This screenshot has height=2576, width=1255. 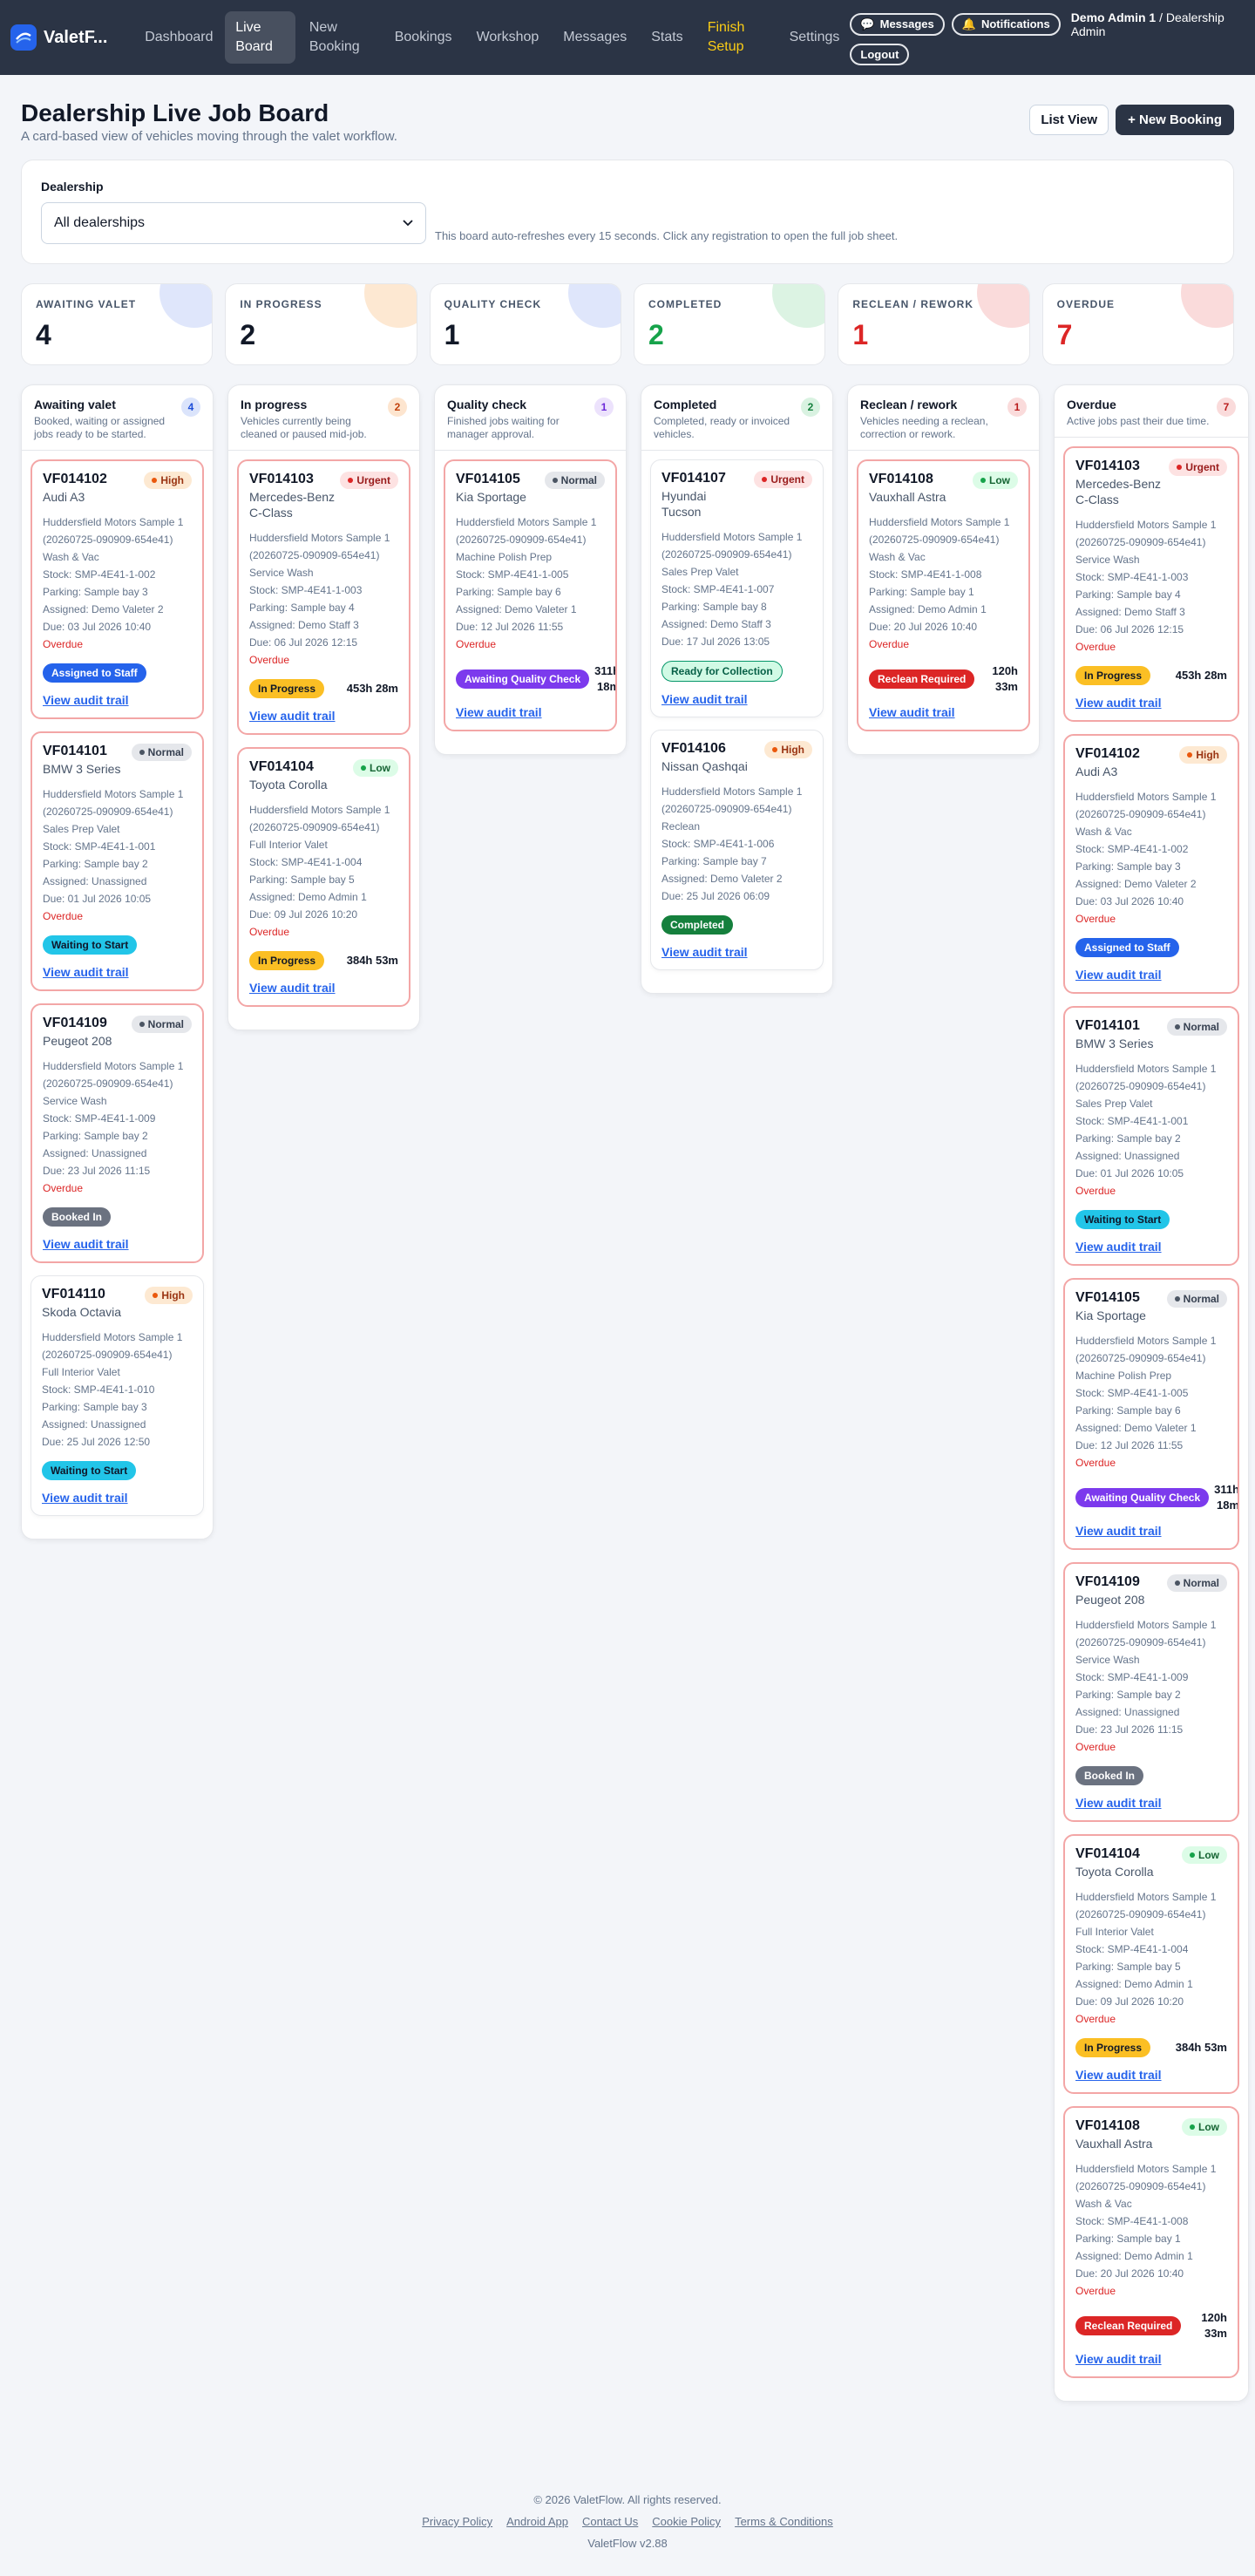 What do you see at coordinates (1208, 2127) in the screenshot?
I see `priority-label: Low` at bounding box center [1208, 2127].